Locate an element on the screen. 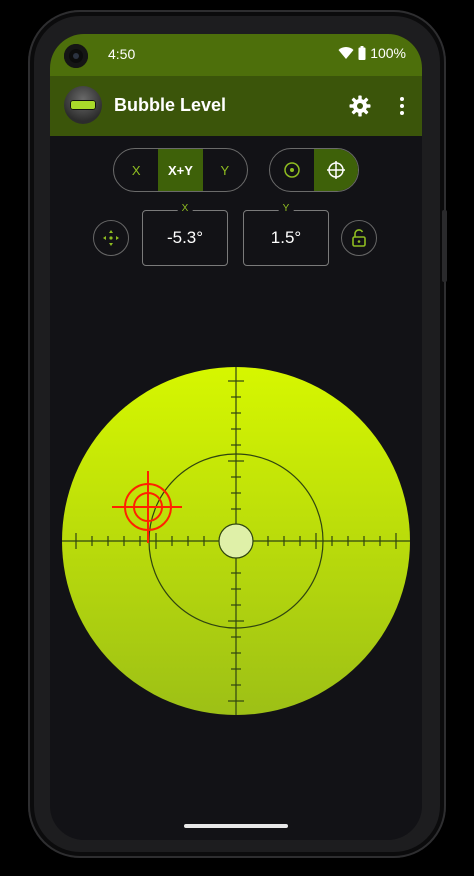 Image resolution: width=474 pixels, height=876 pixels. side-button is located at coordinates (444, 246).